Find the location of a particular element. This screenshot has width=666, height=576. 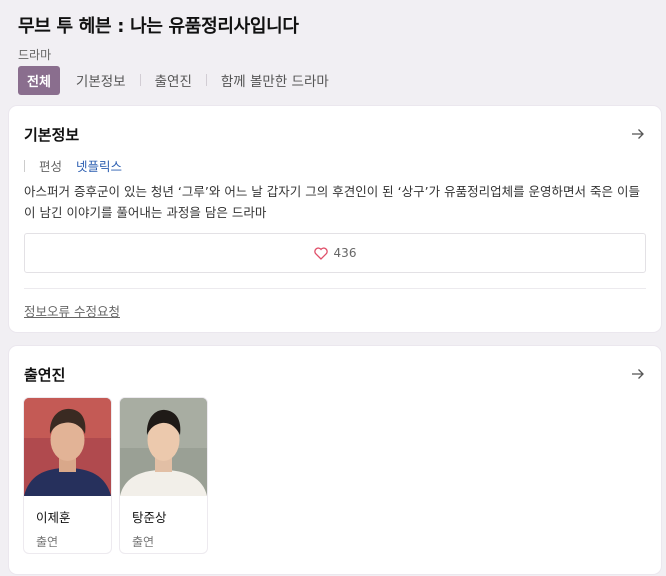

like-count: 436 is located at coordinates (345, 253).